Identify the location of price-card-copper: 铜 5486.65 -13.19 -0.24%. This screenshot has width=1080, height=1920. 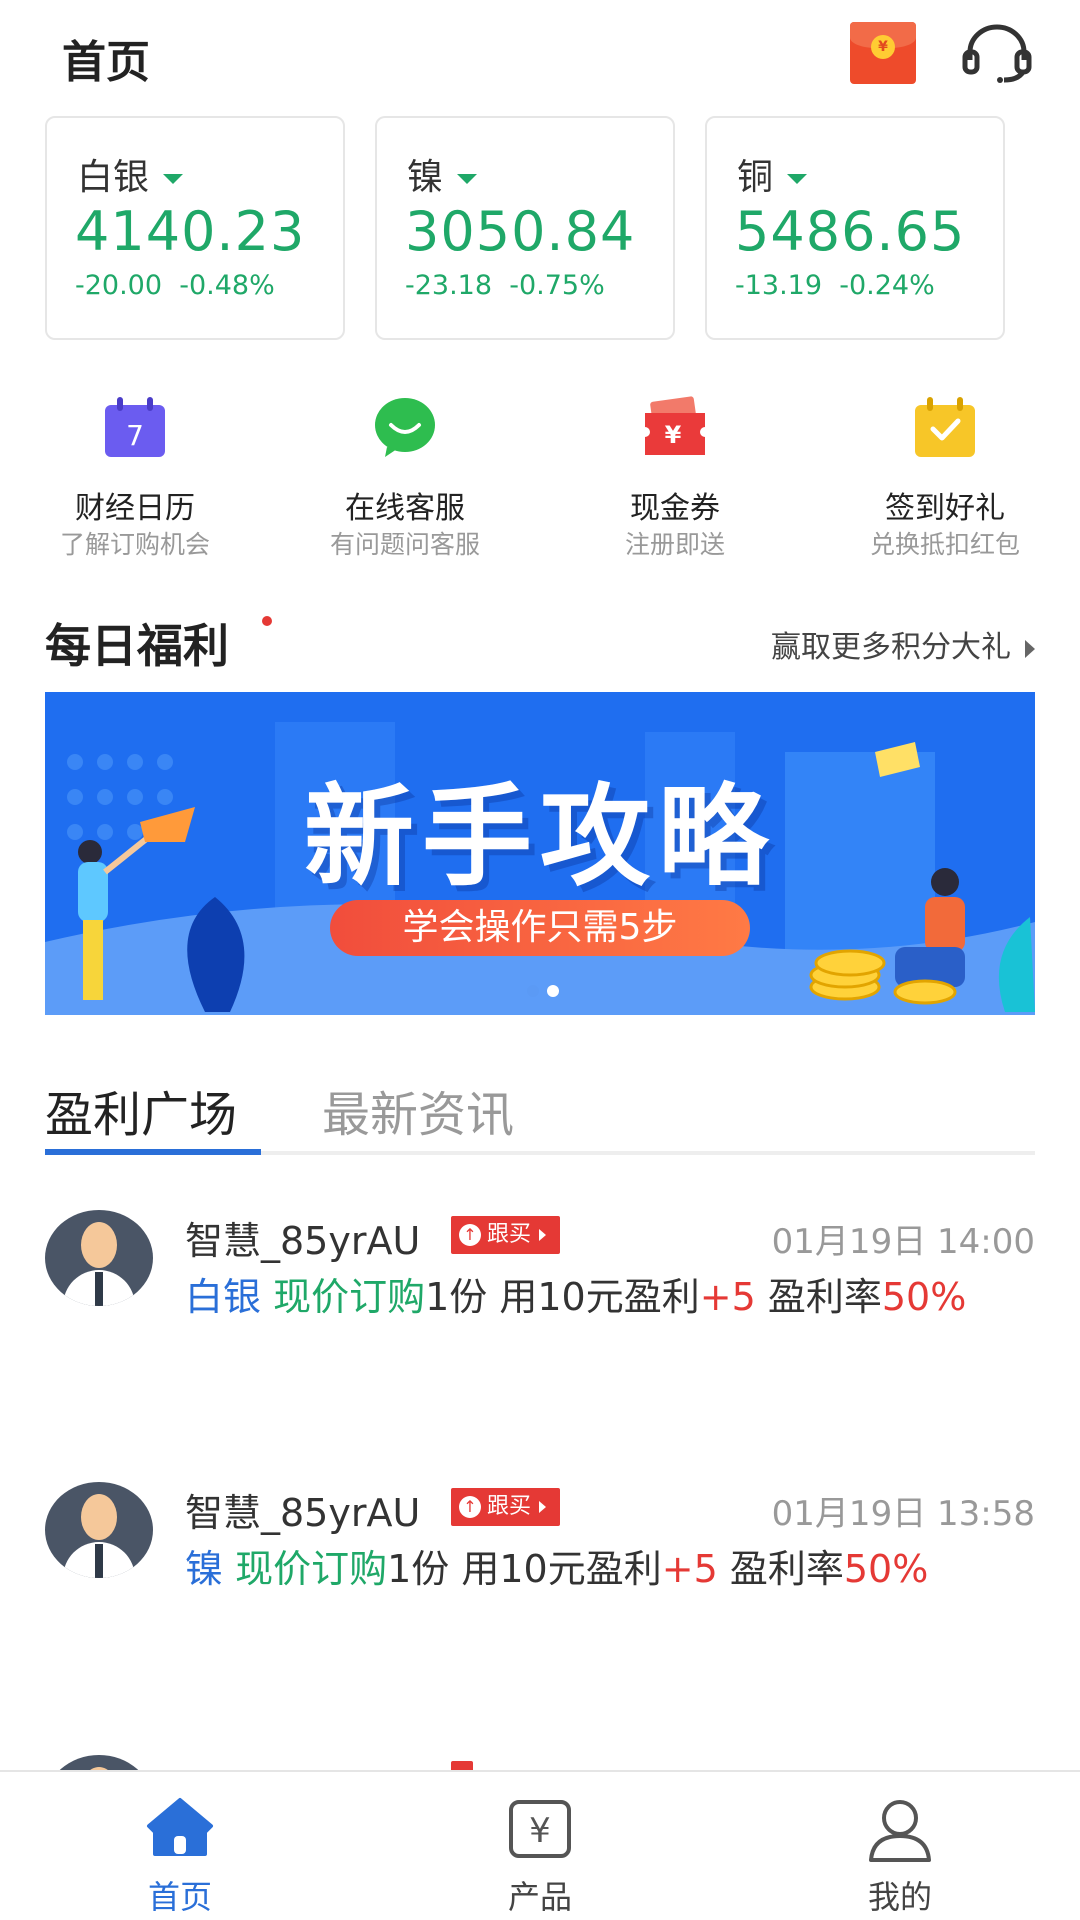
(855, 228).